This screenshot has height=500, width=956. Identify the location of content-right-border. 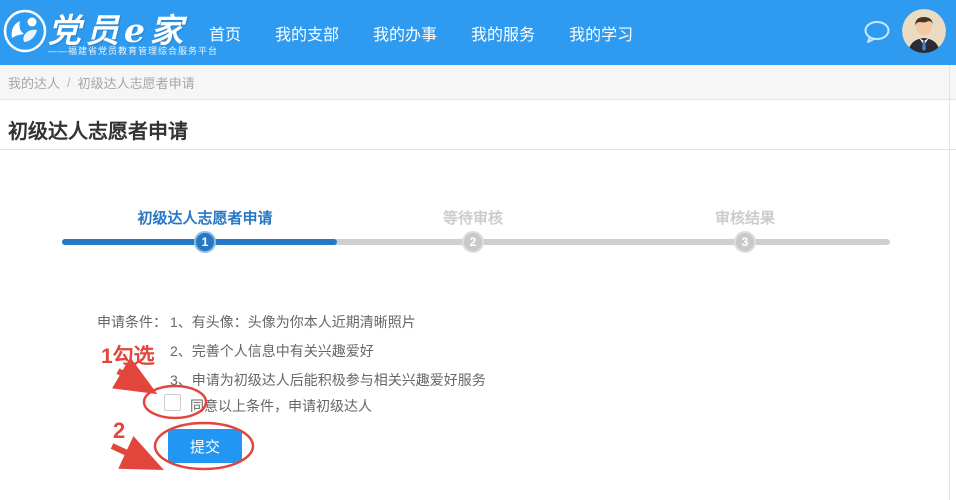
(949, 282).